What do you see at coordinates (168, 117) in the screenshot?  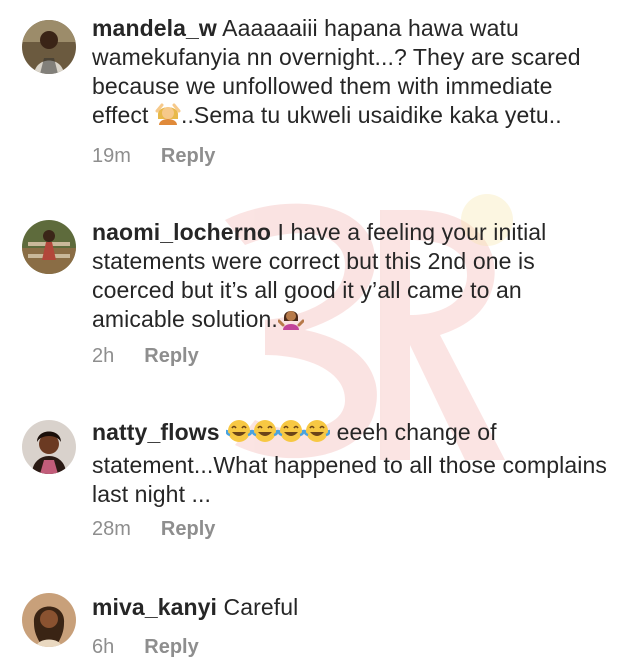 I see `woman-gesturing-ok-icon` at bounding box center [168, 117].